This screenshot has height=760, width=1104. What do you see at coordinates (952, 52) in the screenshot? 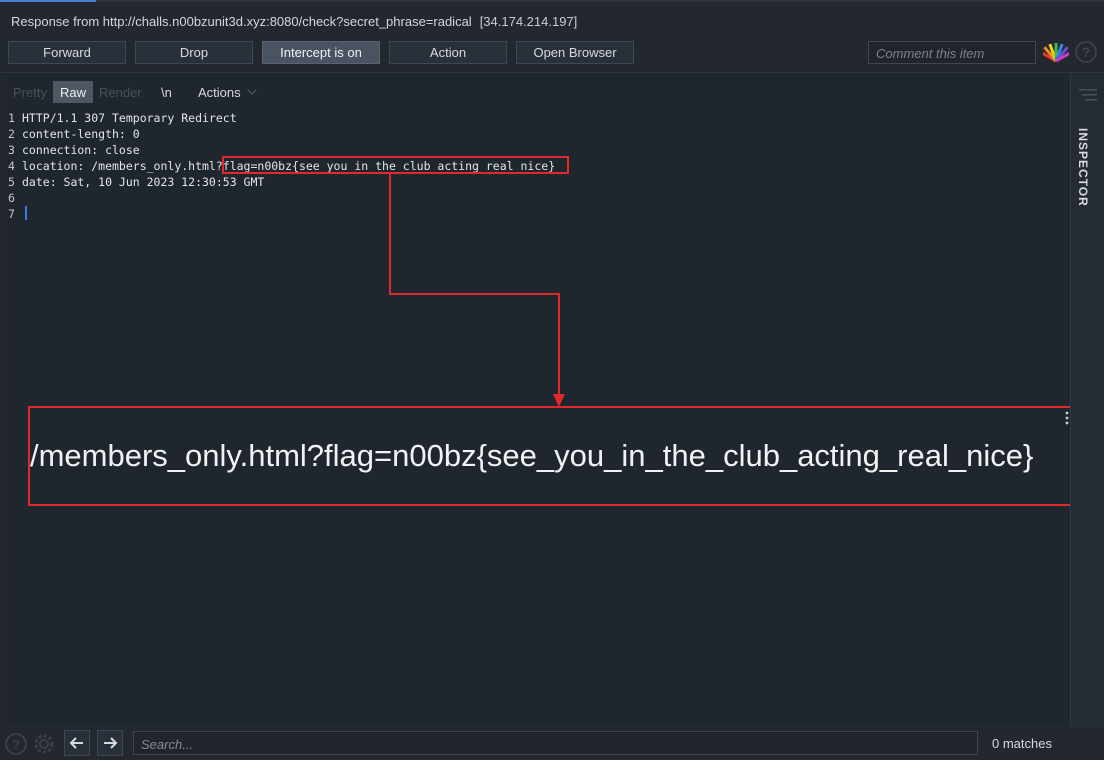
I see `comment-field: Comment this item` at bounding box center [952, 52].